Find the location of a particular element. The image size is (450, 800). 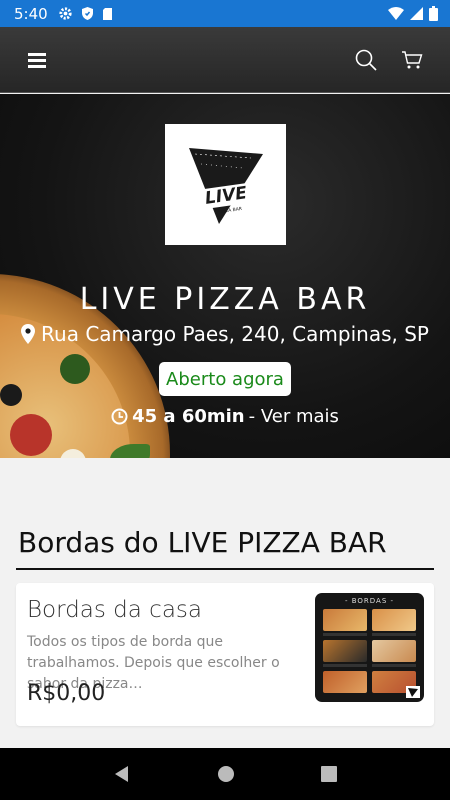

hamburger-menu-icon is located at coordinates (37, 60).